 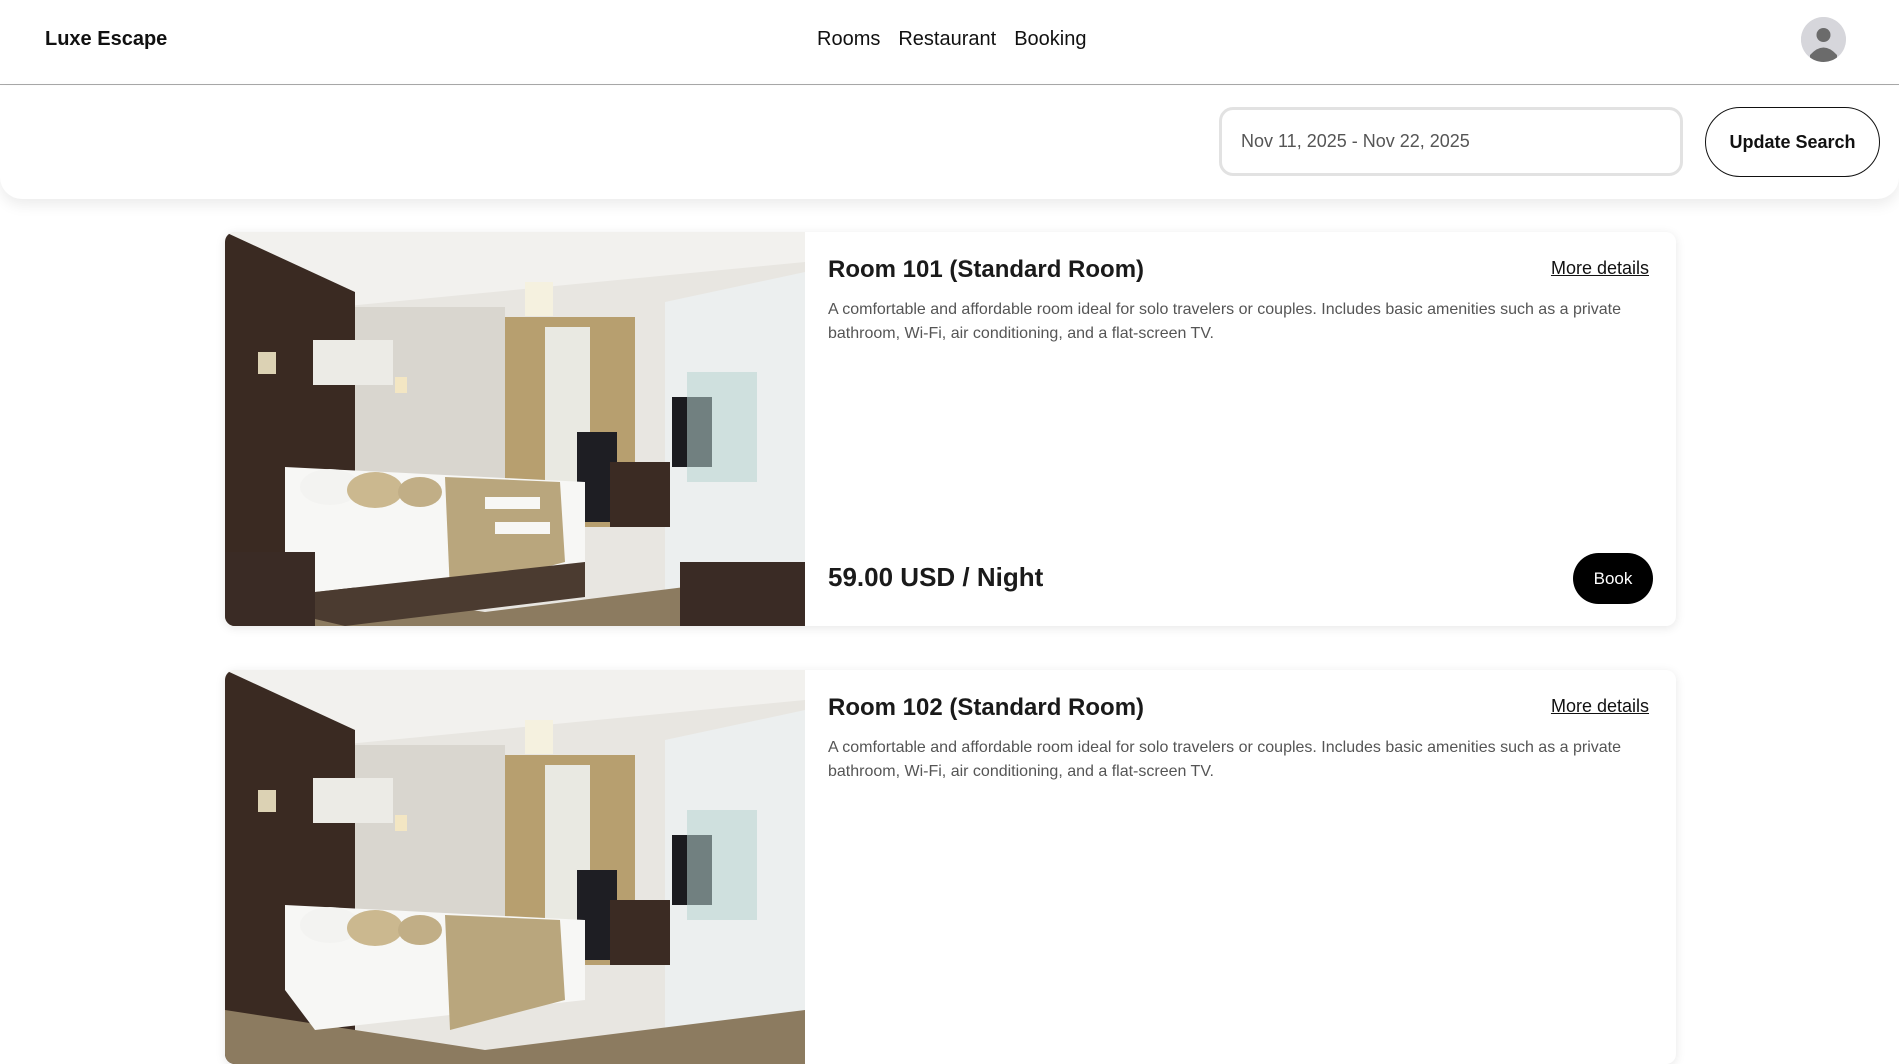 What do you see at coordinates (947, 39) in the screenshot?
I see `nav-restaurant: Restaurant` at bounding box center [947, 39].